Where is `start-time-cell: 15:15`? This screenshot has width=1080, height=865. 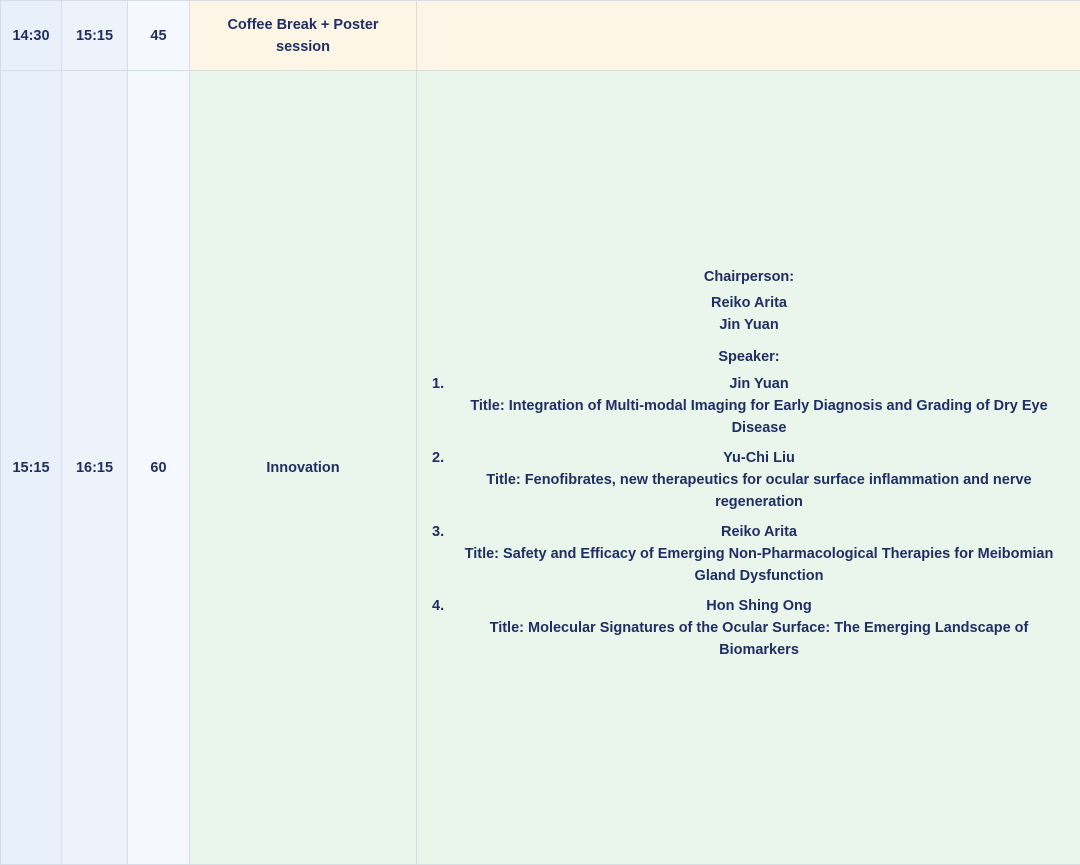 start-time-cell: 15:15 is located at coordinates (31, 468).